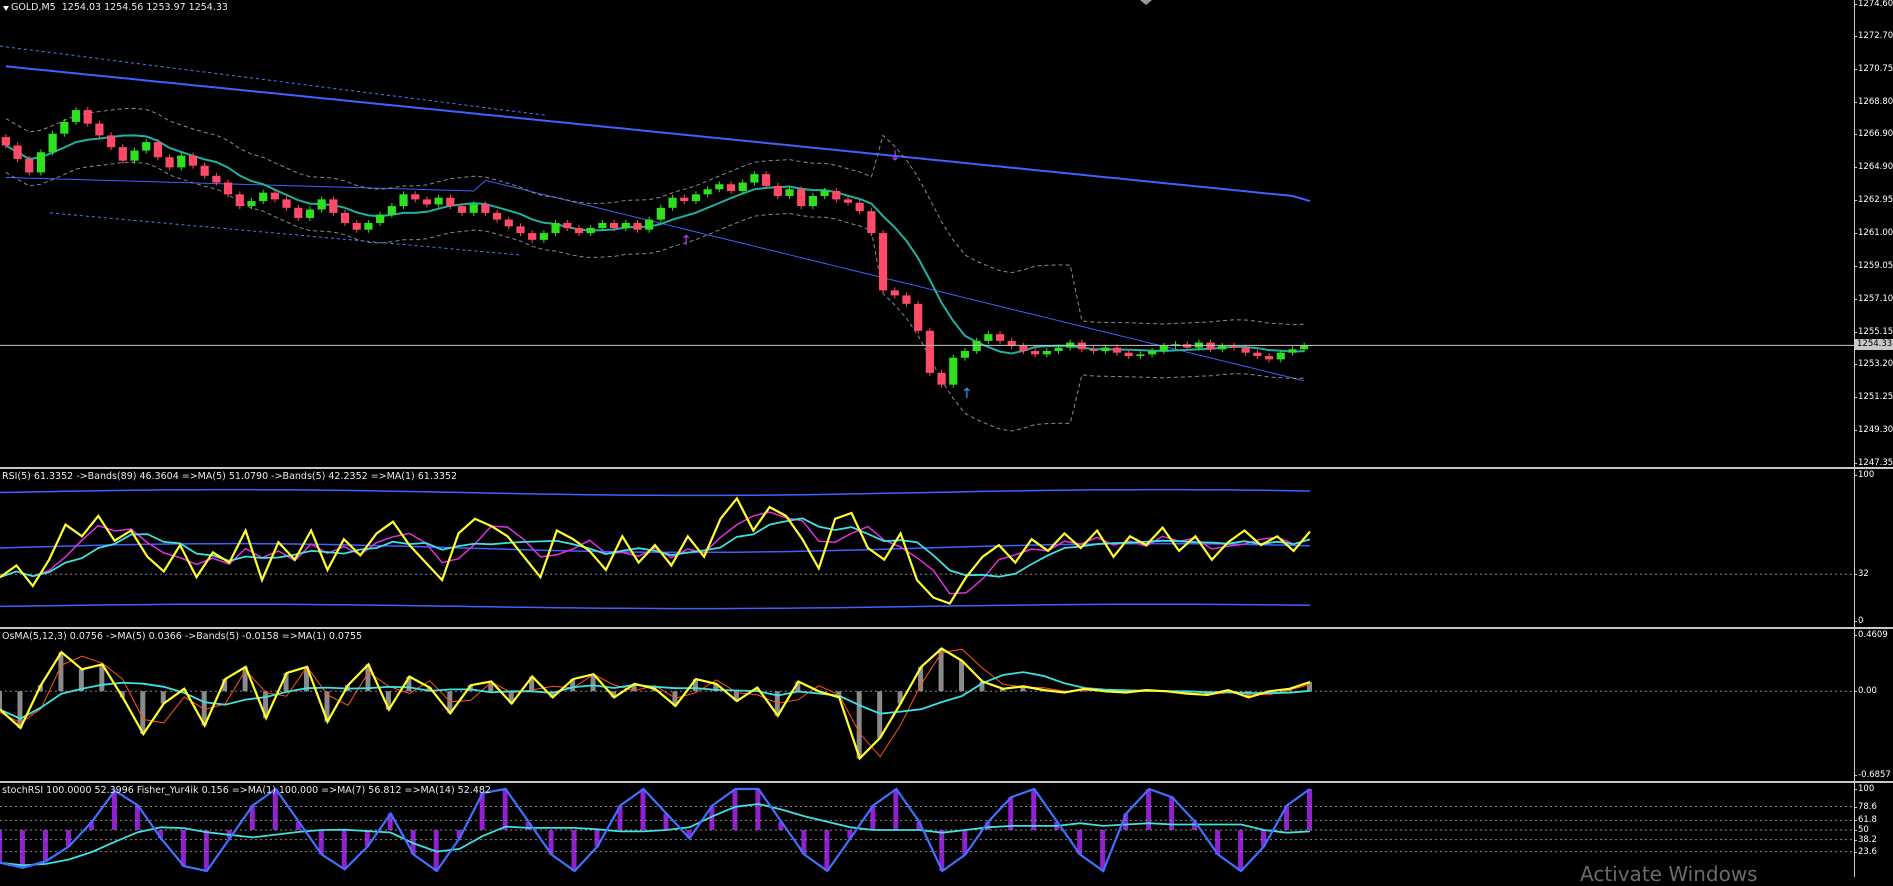 This screenshot has width=1893, height=886. I want to click on axis-tick-label: 1253.20, so click(1874, 364).